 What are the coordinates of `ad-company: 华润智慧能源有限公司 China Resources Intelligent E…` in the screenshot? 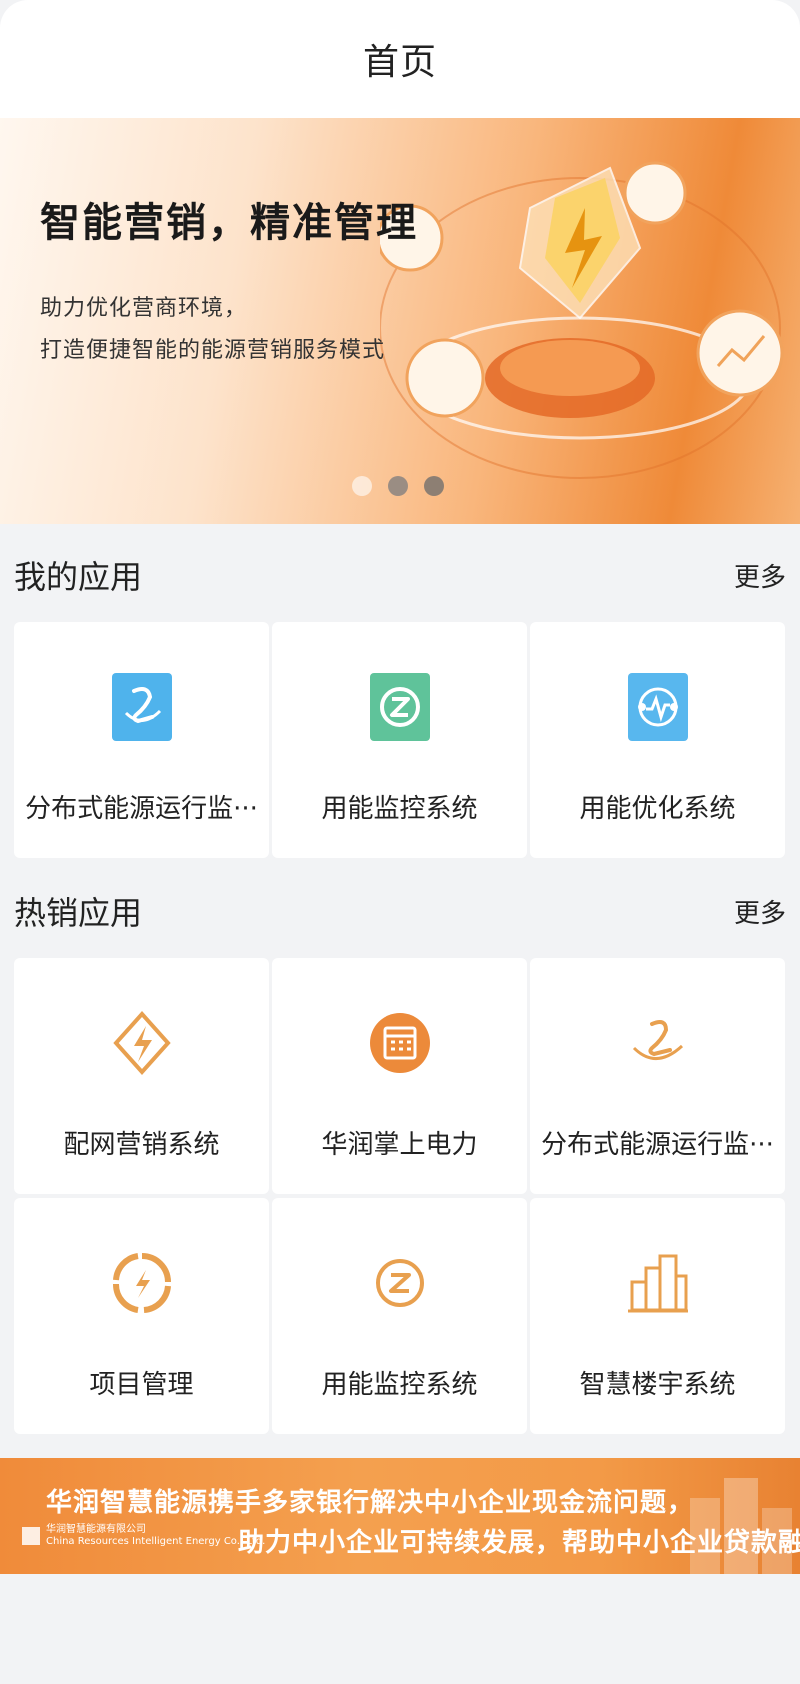 It's located at (143, 1536).